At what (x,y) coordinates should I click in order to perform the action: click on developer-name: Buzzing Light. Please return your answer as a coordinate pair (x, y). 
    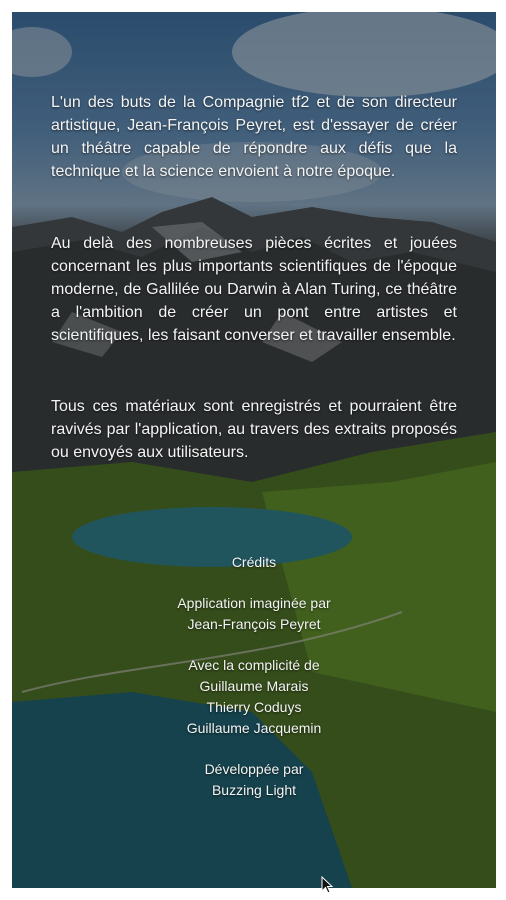
    Looking at the image, I should click on (254, 790).